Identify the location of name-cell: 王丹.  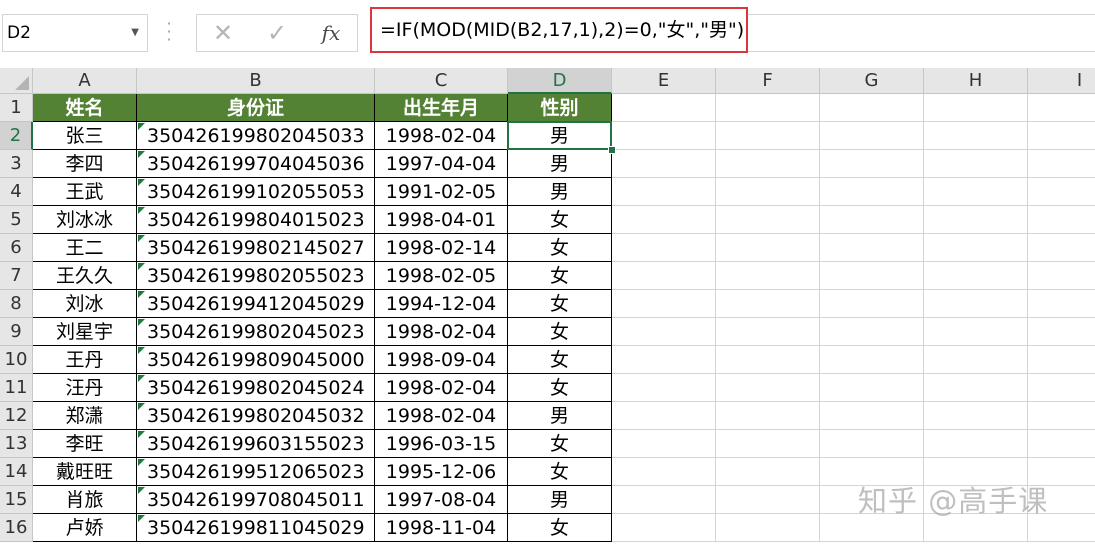
(85, 360).